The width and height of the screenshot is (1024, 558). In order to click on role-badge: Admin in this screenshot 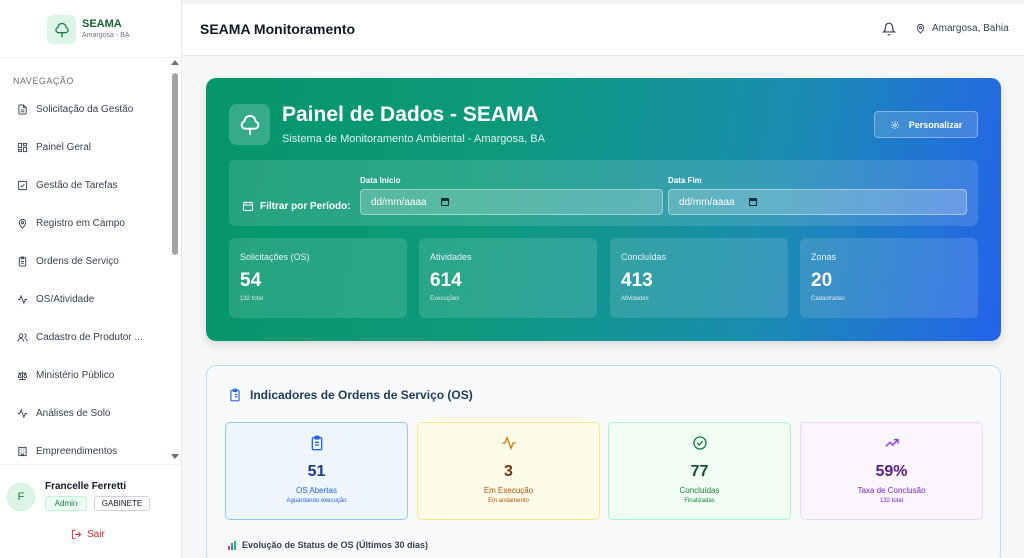, I will do `click(66, 503)`.